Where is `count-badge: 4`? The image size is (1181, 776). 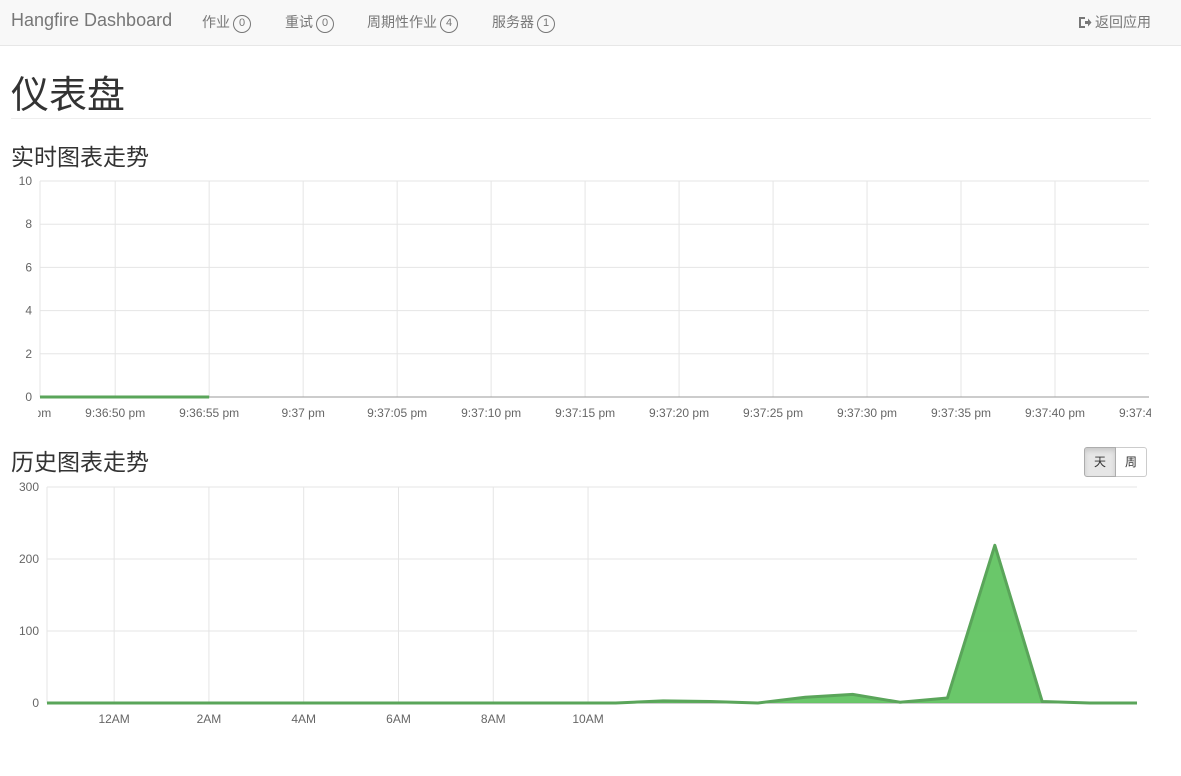 count-badge: 4 is located at coordinates (449, 24).